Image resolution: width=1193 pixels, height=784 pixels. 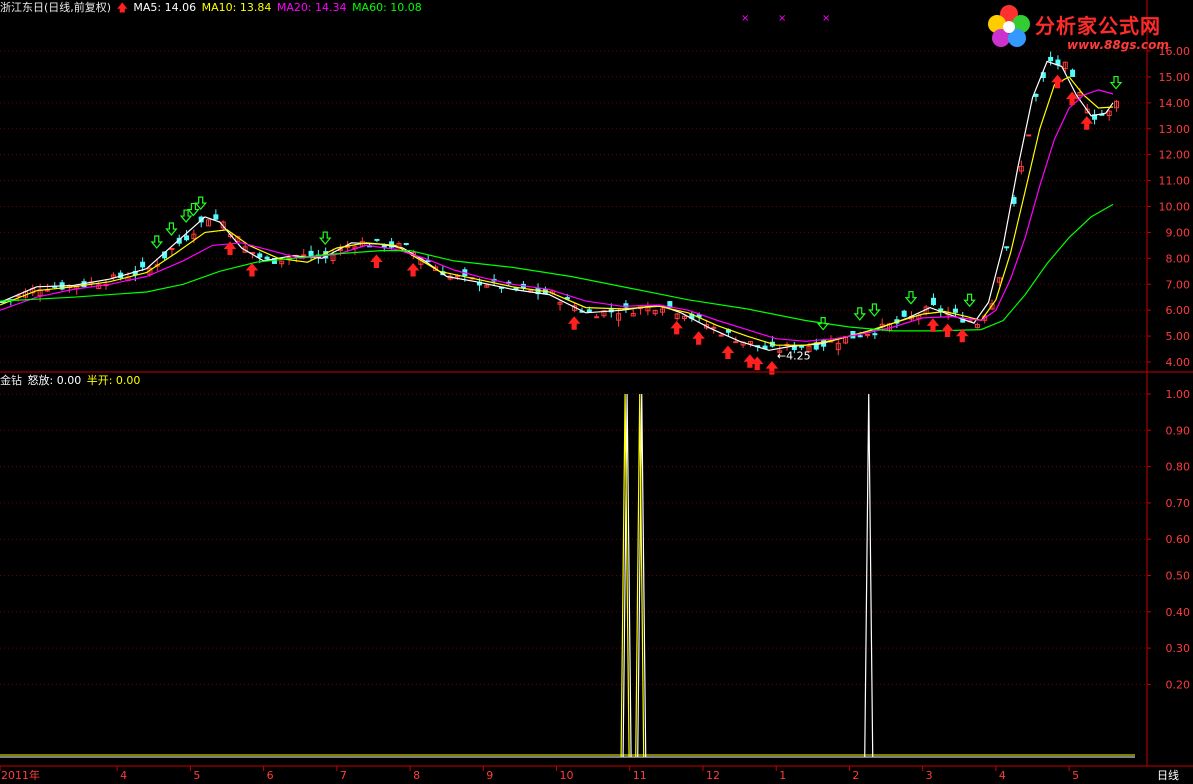 I want to click on x-tick-label: 9, so click(x=489, y=775).